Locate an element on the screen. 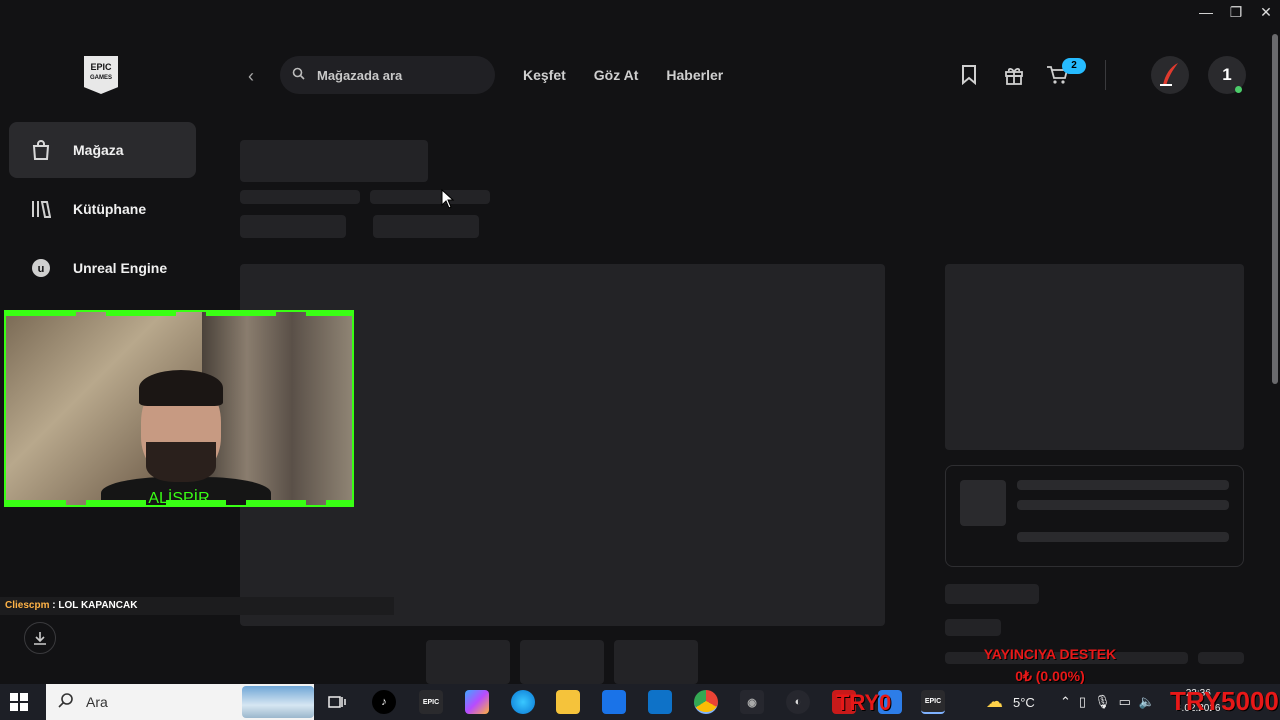  quill-logo-icon is located at coordinates (1169, 74).